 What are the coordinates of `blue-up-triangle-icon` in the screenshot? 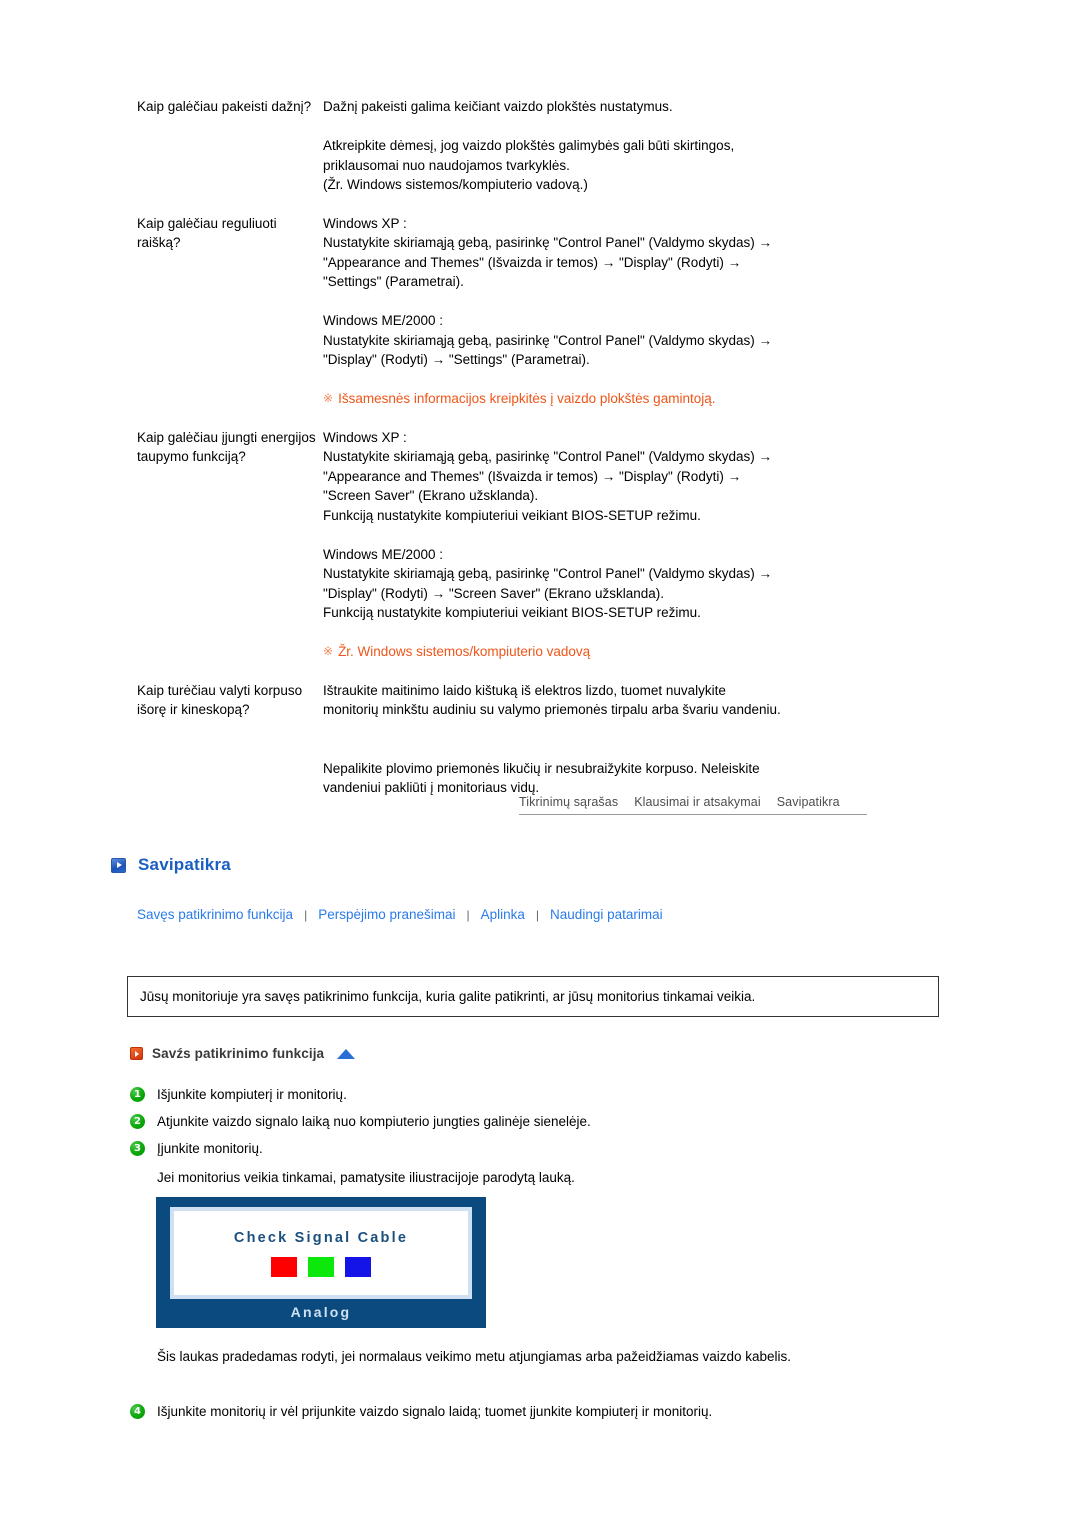 It's located at (346, 1053).